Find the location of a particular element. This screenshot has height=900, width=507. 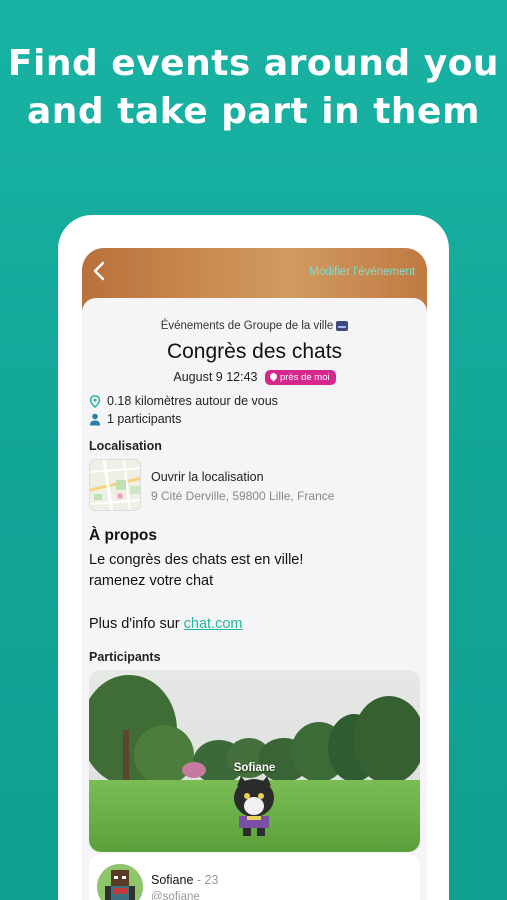

participant-avatar is located at coordinates (120, 882).